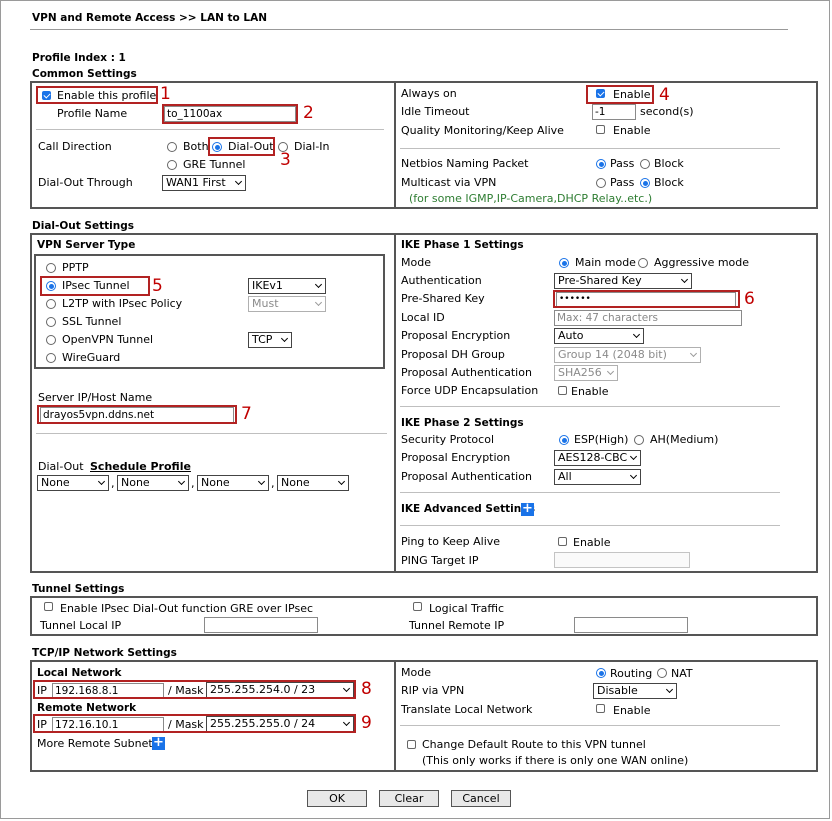 Image resolution: width=832 pixels, height=821 pixels. Describe the element at coordinates (51, 340) in the screenshot. I see `type-openvpn-radio` at that location.